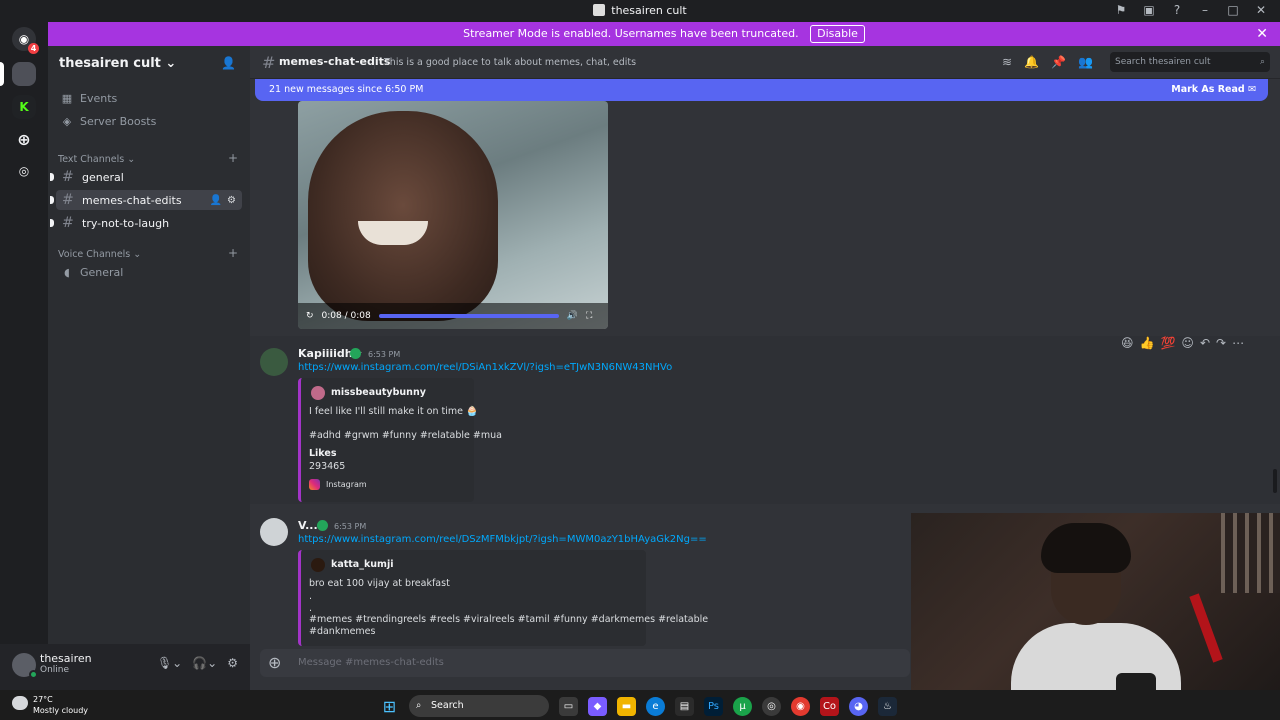 The width and height of the screenshot is (1280, 720). What do you see at coordinates (274, 662) in the screenshot?
I see `add-attachment-icon: ⊕` at bounding box center [274, 662].